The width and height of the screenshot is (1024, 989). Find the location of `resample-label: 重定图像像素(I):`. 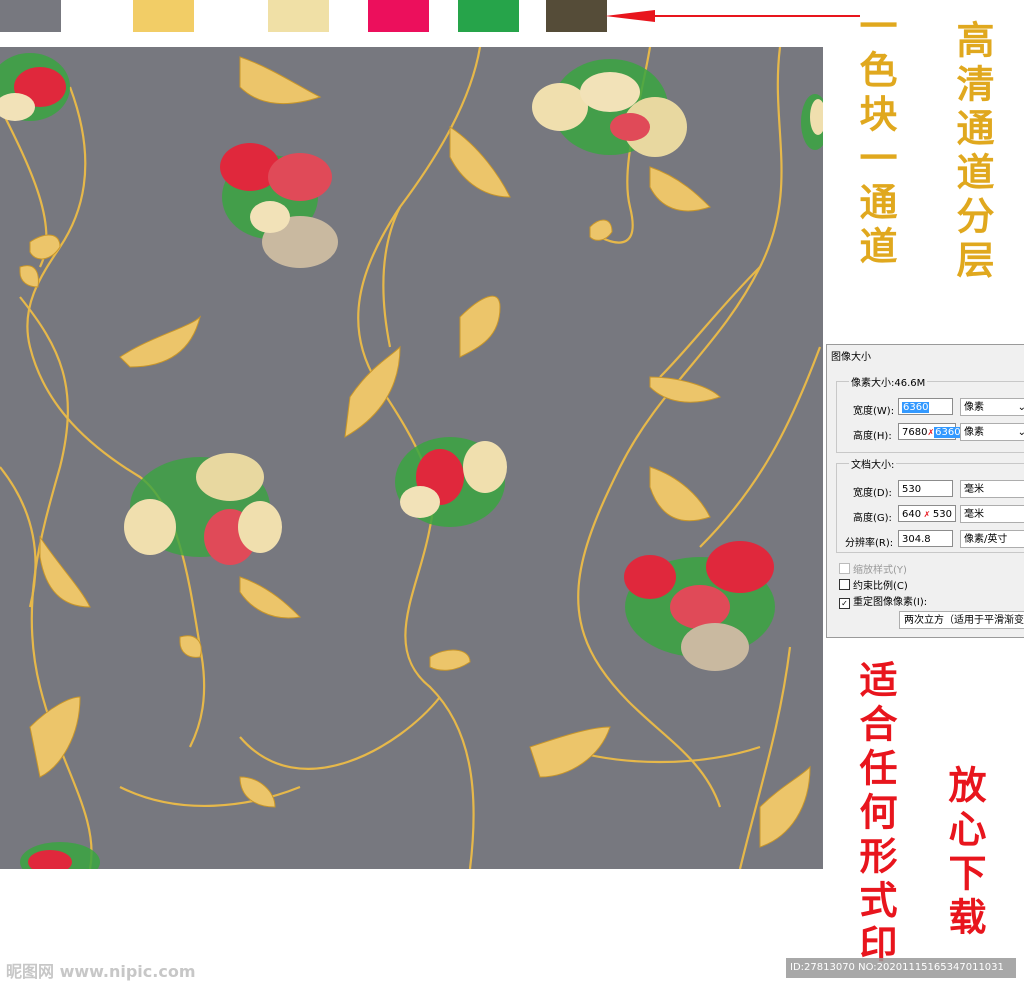

resample-label: 重定图像像素(I): is located at coordinates (890, 602).